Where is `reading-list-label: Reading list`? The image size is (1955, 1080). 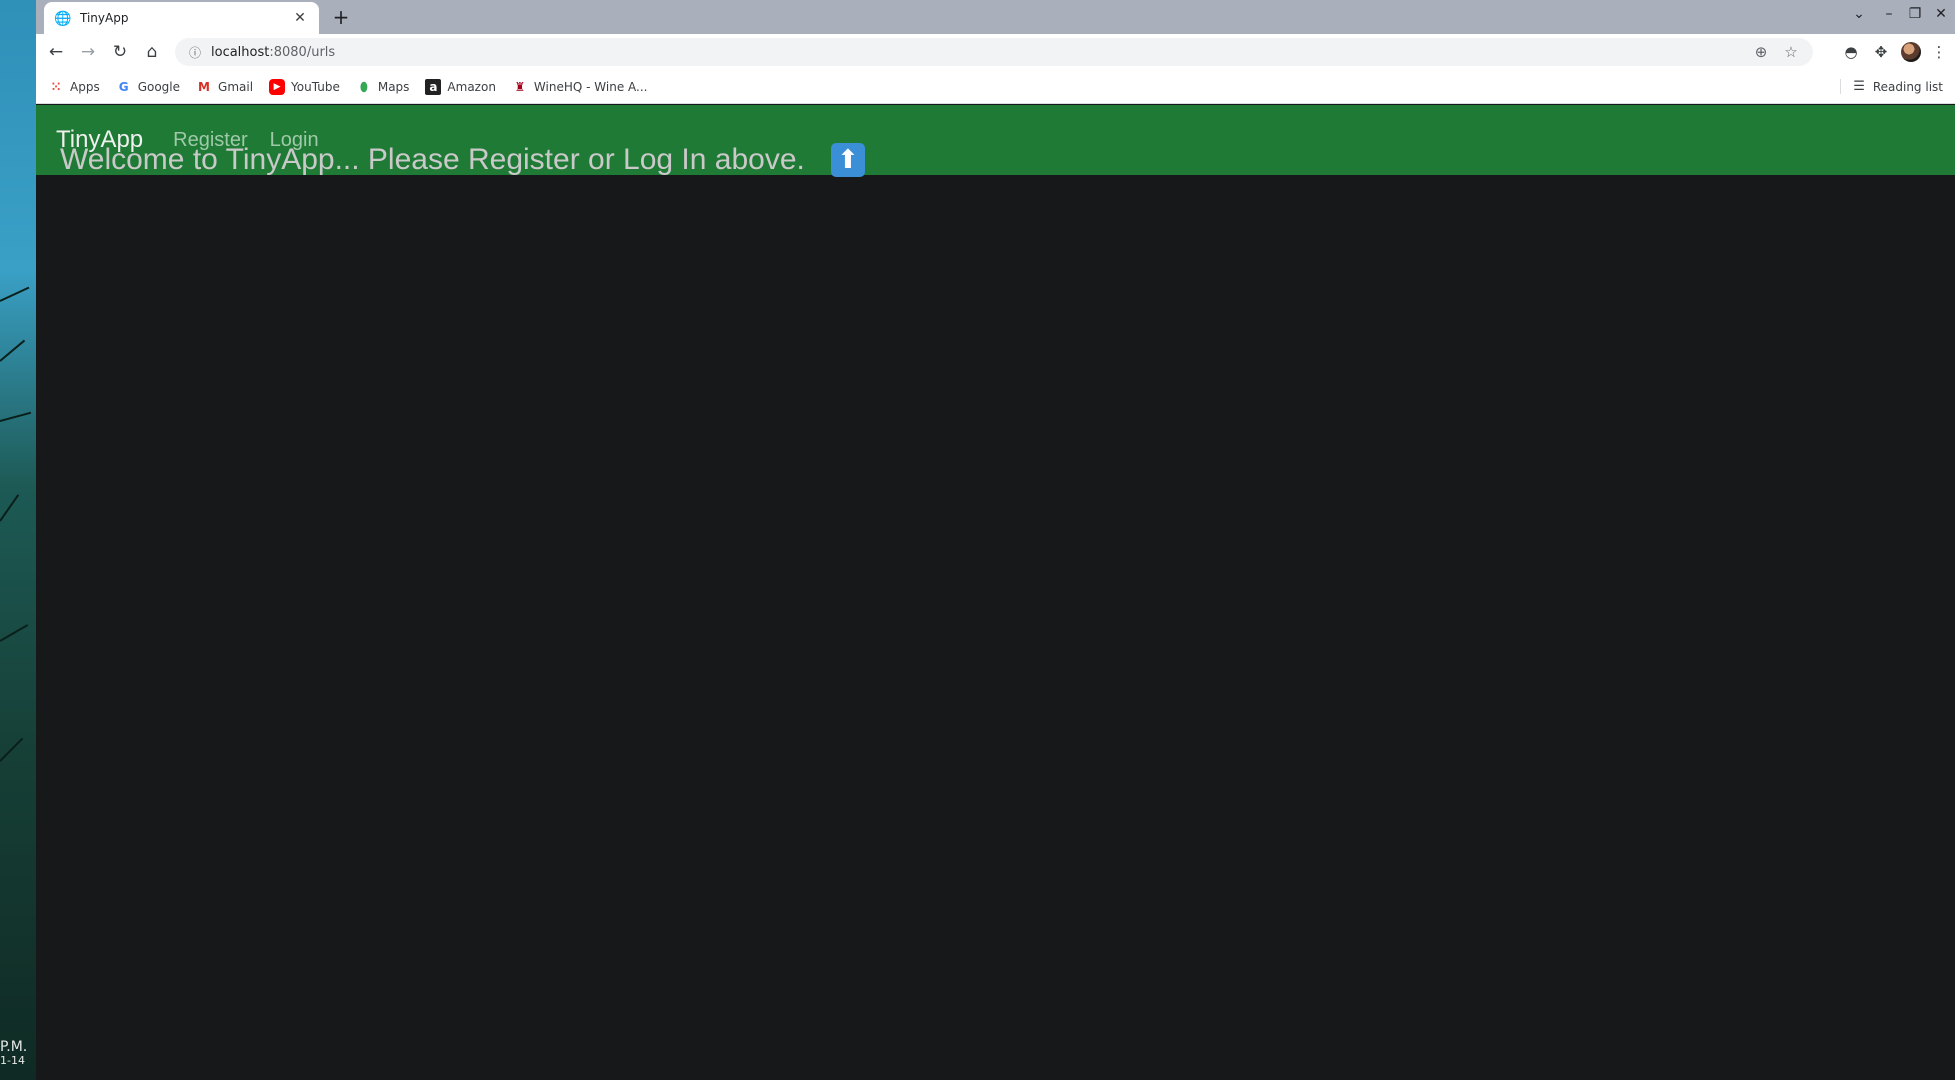 reading-list-label: Reading list is located at coordinates (1907, 86).